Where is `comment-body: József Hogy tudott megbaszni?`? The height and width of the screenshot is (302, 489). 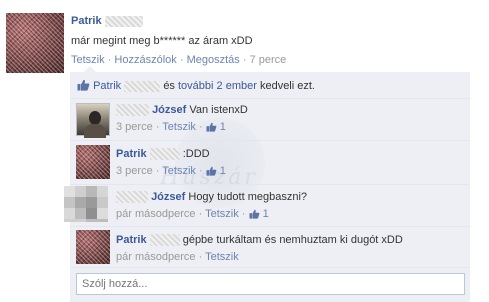
comment-body: József Hogy tudott megbaszni? is located at coordinates (212, 197).